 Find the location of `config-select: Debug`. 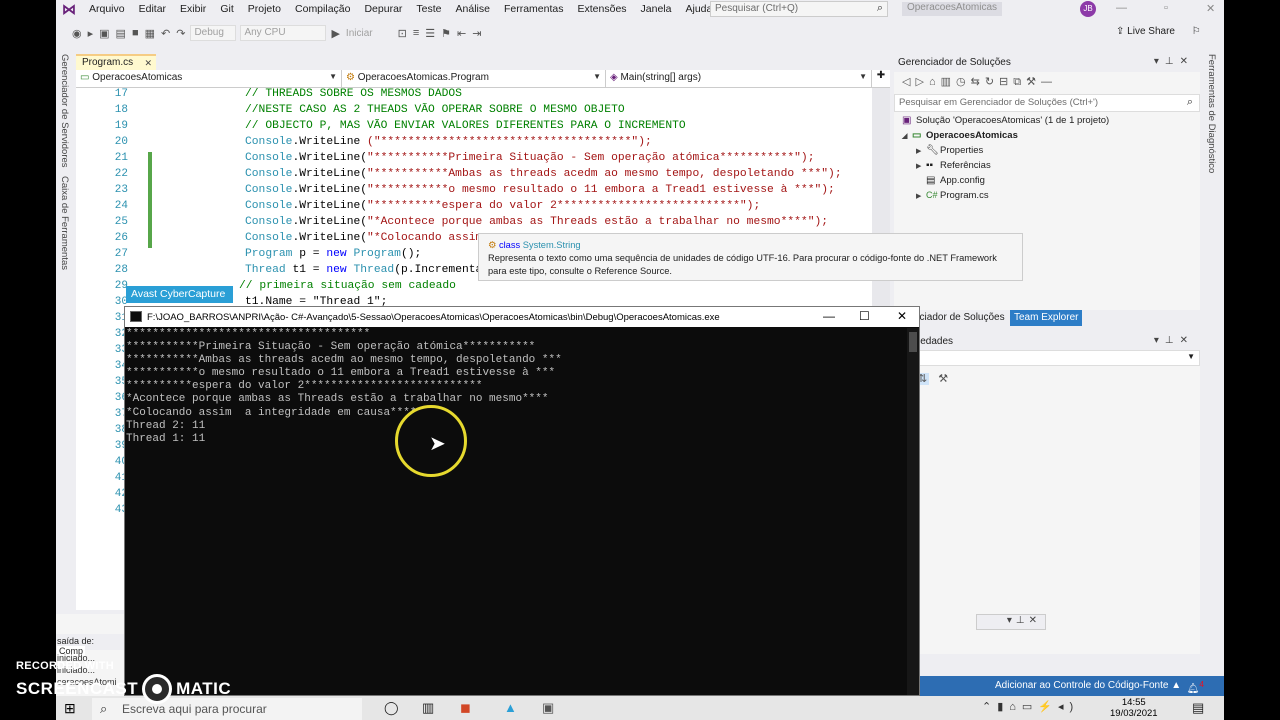

config-select: Debug is located at coordinates (213, 33).